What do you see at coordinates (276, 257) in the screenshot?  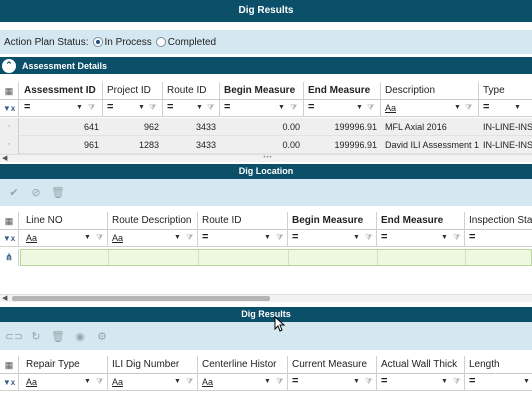 I see `new-row` at bounding box center [276, 257].